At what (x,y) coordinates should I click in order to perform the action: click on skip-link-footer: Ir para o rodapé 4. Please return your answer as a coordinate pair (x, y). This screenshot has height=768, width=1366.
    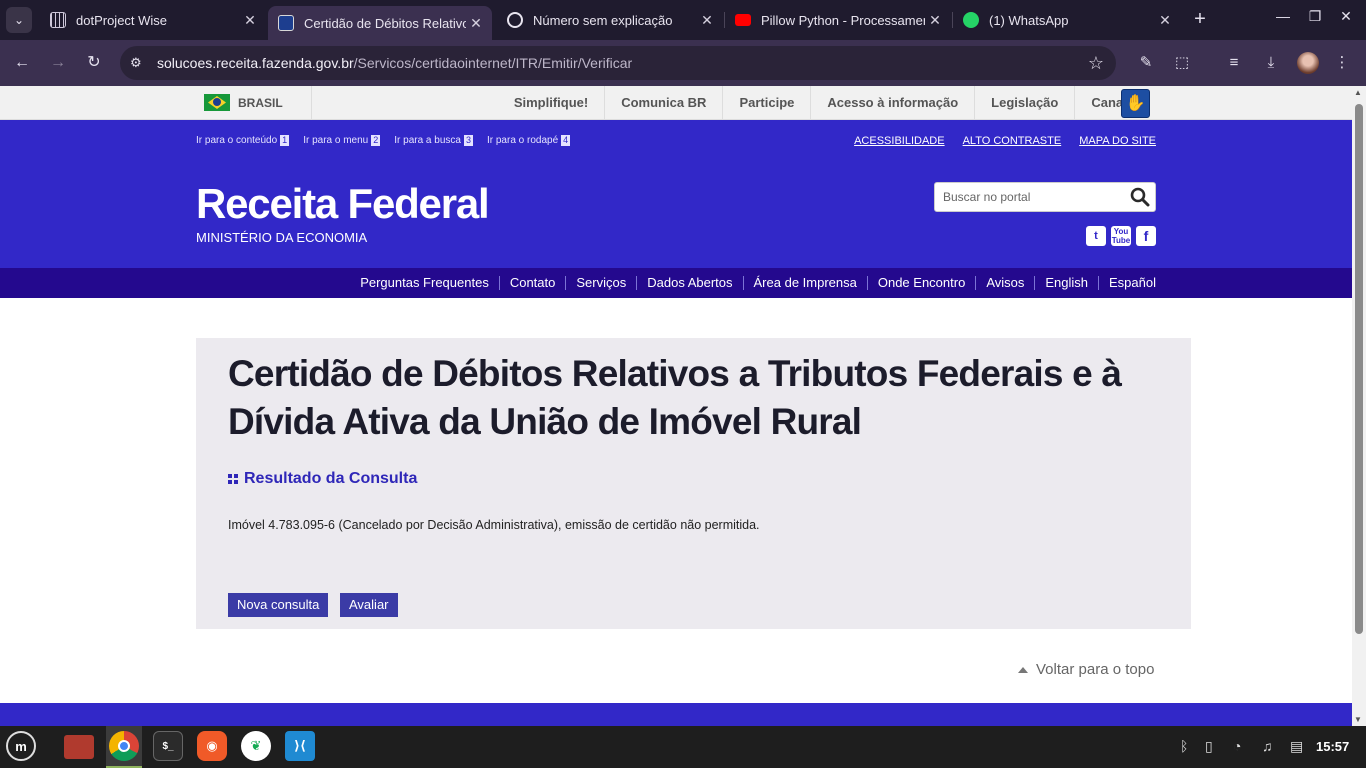
    Looking at the image, I should click on (529, 140).